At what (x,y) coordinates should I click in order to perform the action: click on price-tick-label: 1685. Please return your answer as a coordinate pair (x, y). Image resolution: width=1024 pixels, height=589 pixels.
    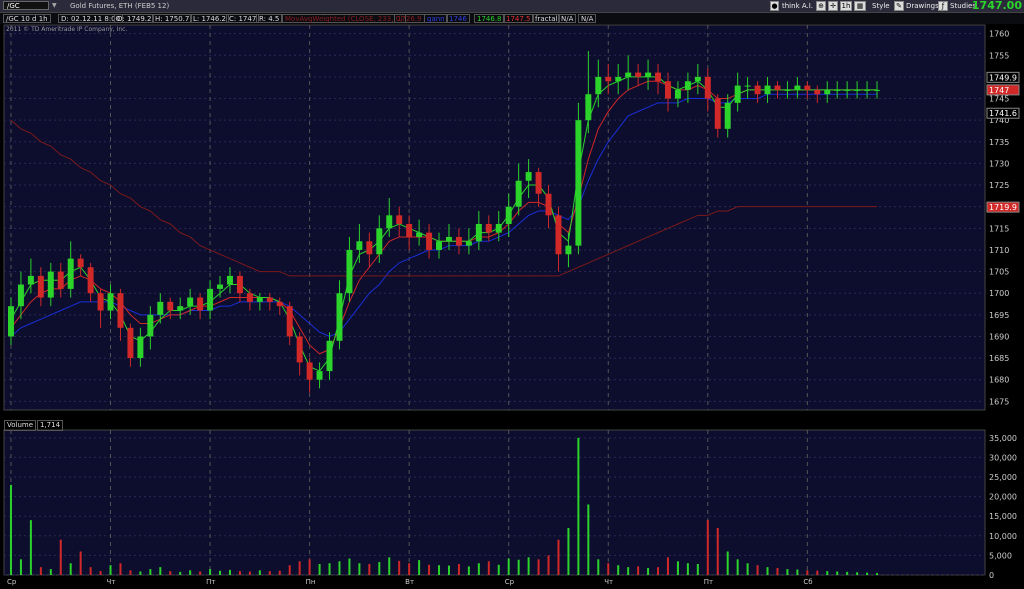
    Looking at the image, I should click on (999, 358).